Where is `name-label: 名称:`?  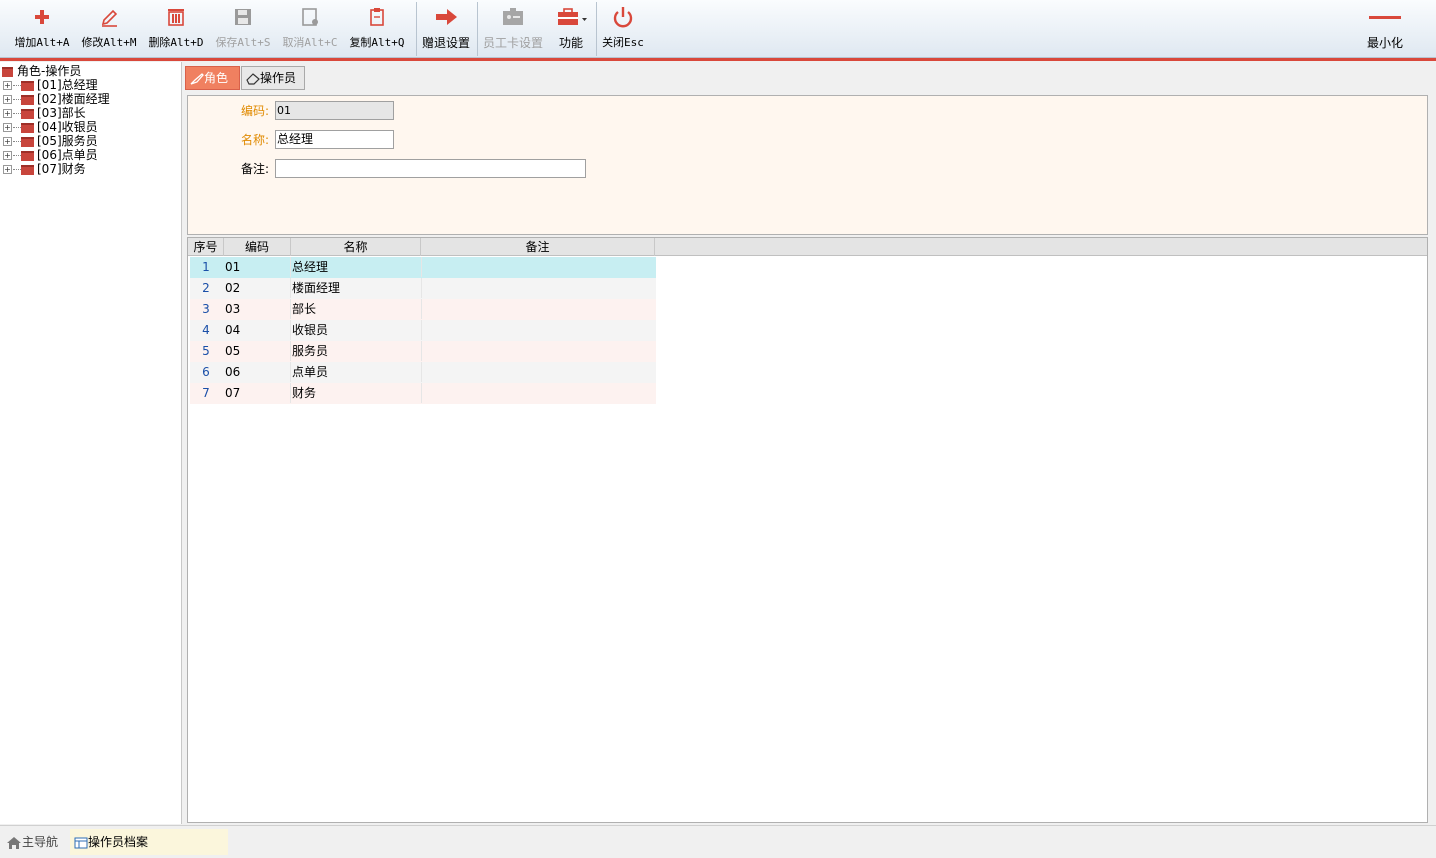
name-label: 名称: is located at coordinates (255, 140).